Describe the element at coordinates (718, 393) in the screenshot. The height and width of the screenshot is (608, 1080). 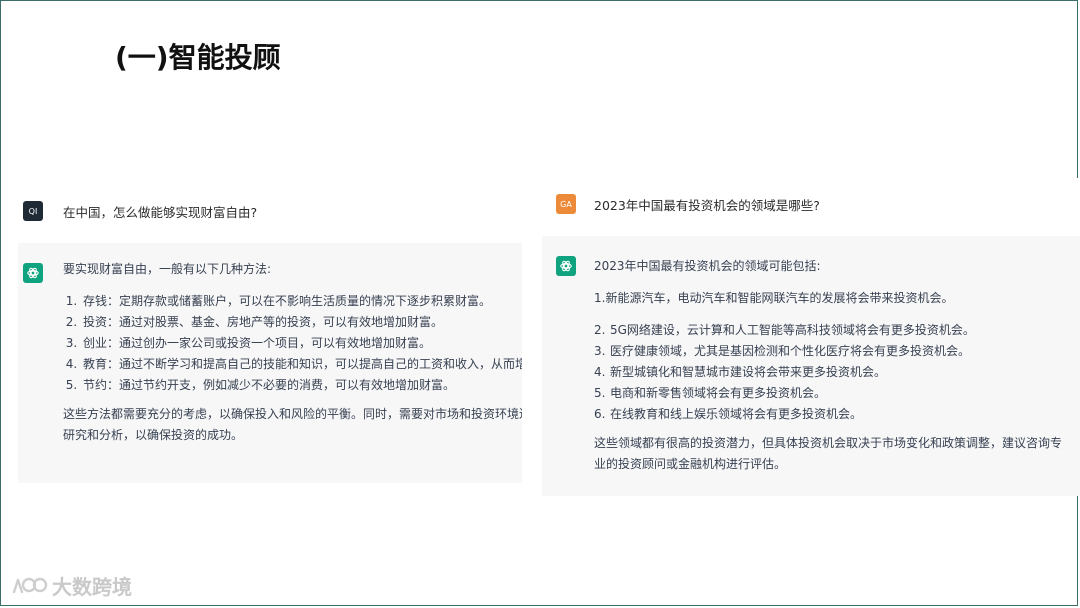
I see `list-text: 电商和新零售领域将会有更多投资机会。` at that location.